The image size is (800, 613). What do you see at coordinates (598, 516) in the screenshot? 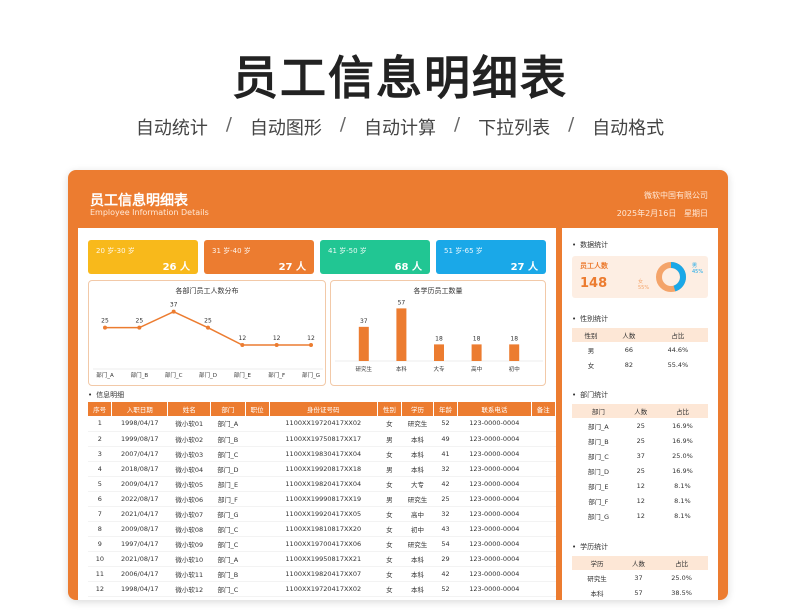
I see `table-cell: 部门_G` at bounding box center [598, 516].